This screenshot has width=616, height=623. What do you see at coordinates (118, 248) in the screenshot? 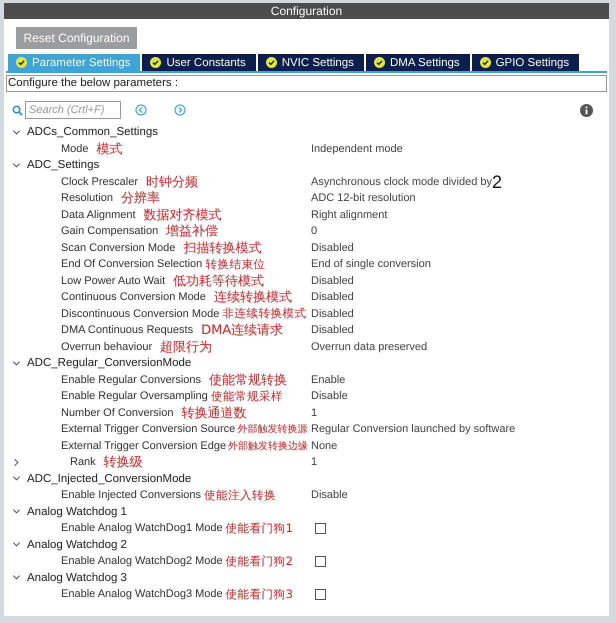
I see `parameter-name: Scan Conversion Mode` at bounding box center [118, 248].